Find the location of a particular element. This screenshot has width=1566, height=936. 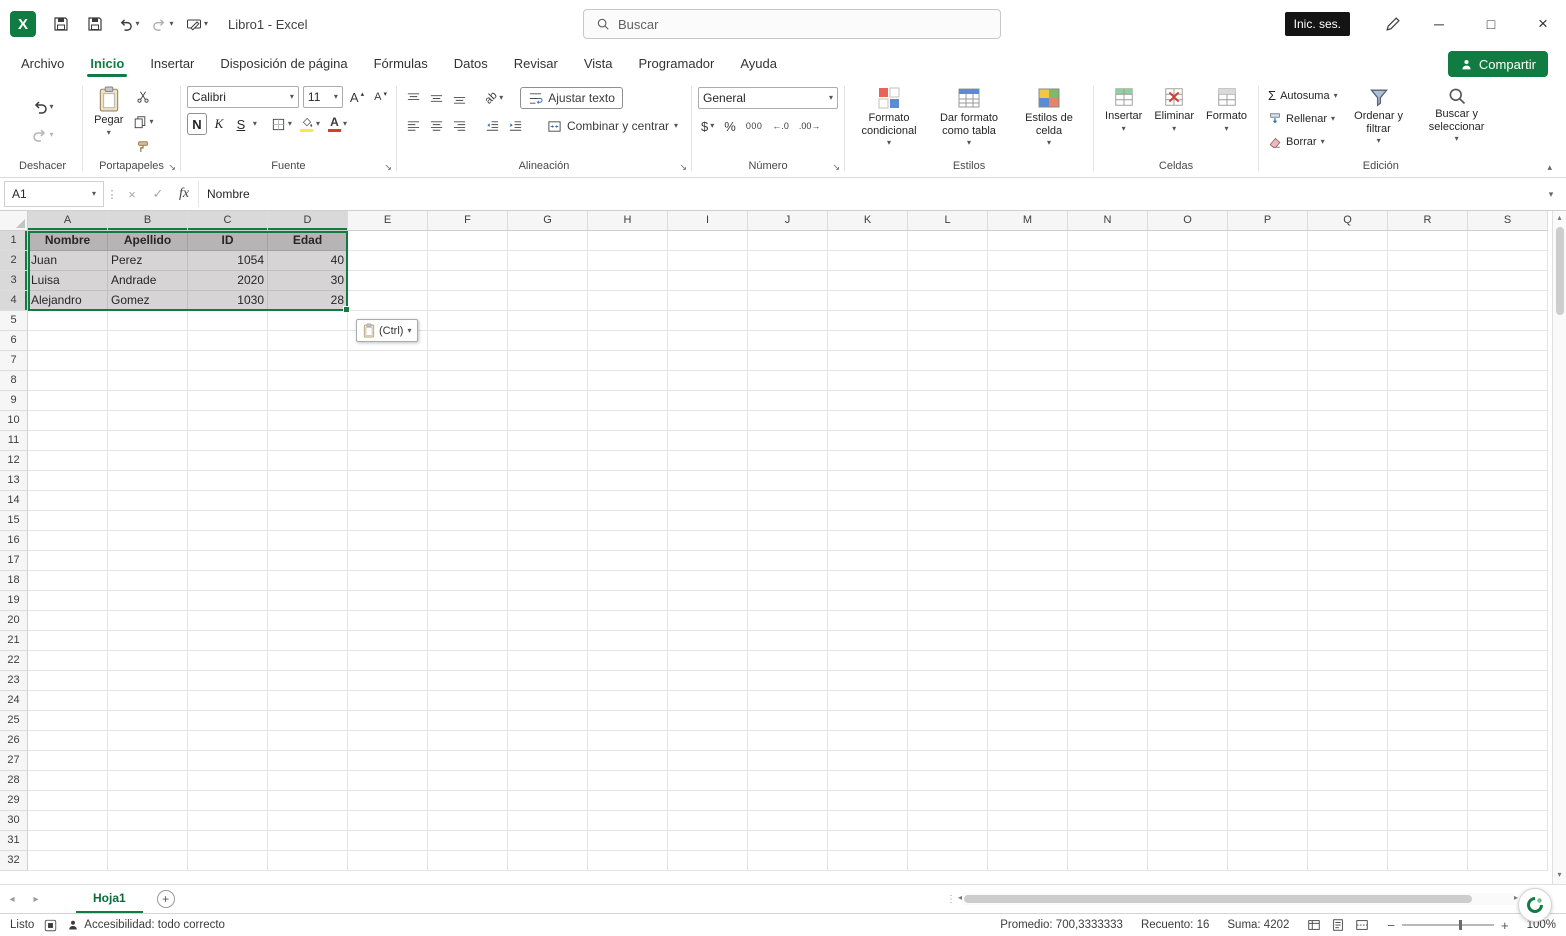

cell-Q12 is located at coordinates (1348, 461).